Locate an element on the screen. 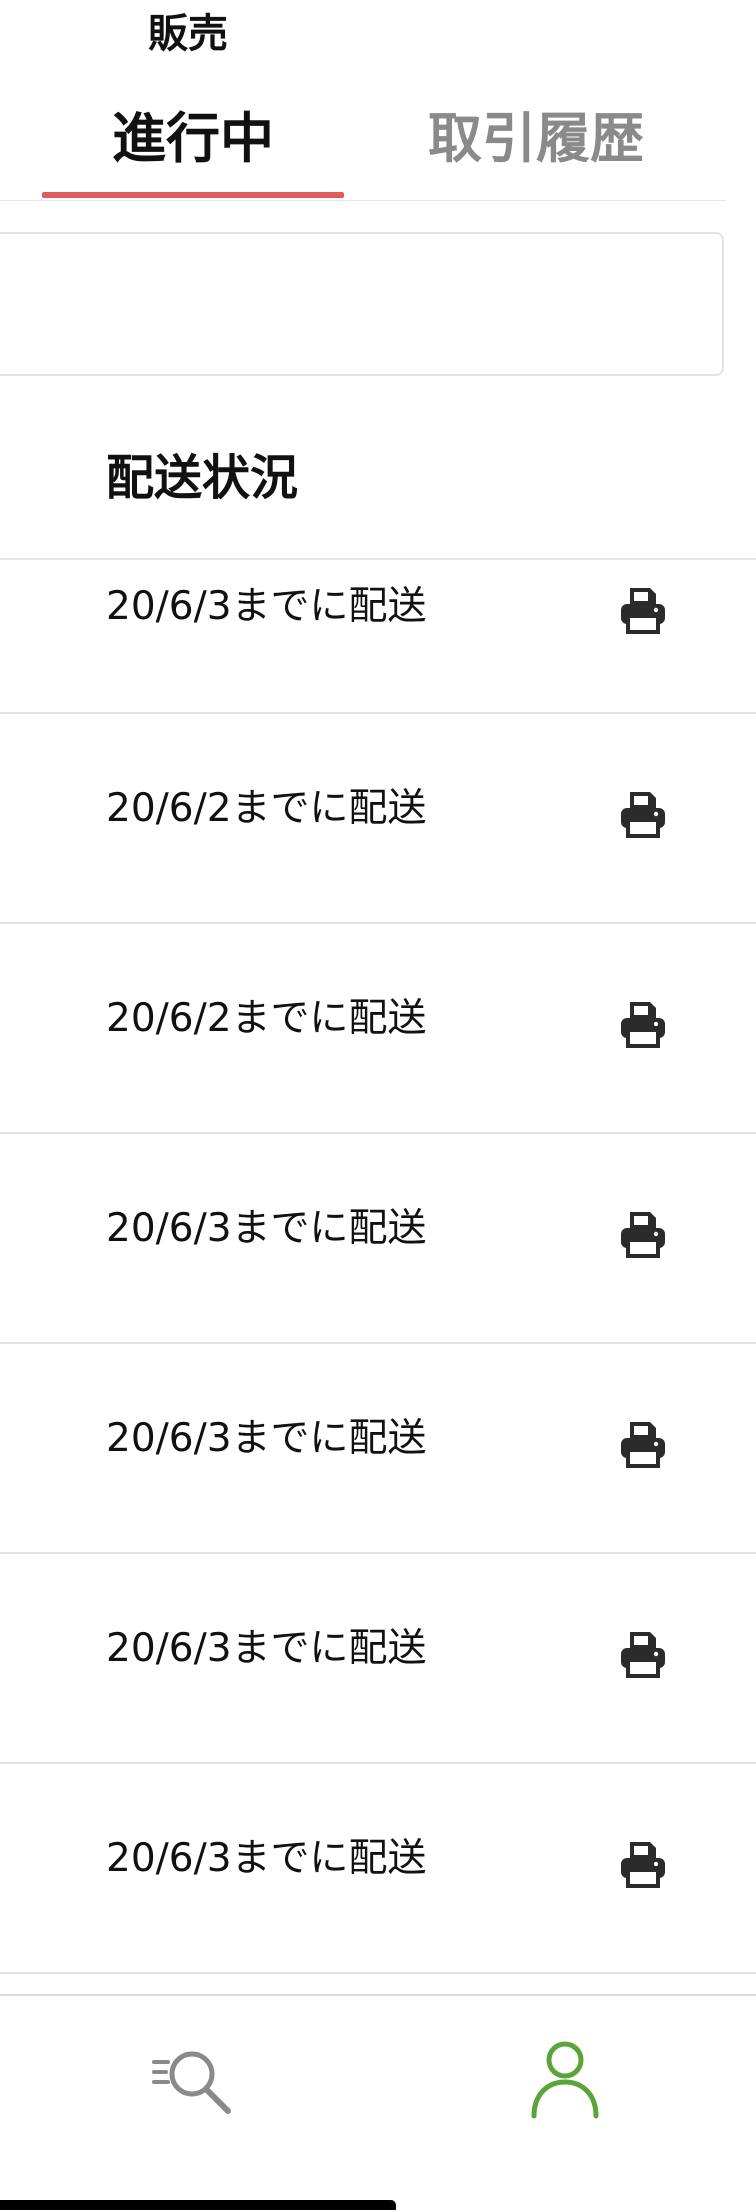 The width and height of the screenshot is (756, 2212). notice-box is located at coordinates (362, 304).